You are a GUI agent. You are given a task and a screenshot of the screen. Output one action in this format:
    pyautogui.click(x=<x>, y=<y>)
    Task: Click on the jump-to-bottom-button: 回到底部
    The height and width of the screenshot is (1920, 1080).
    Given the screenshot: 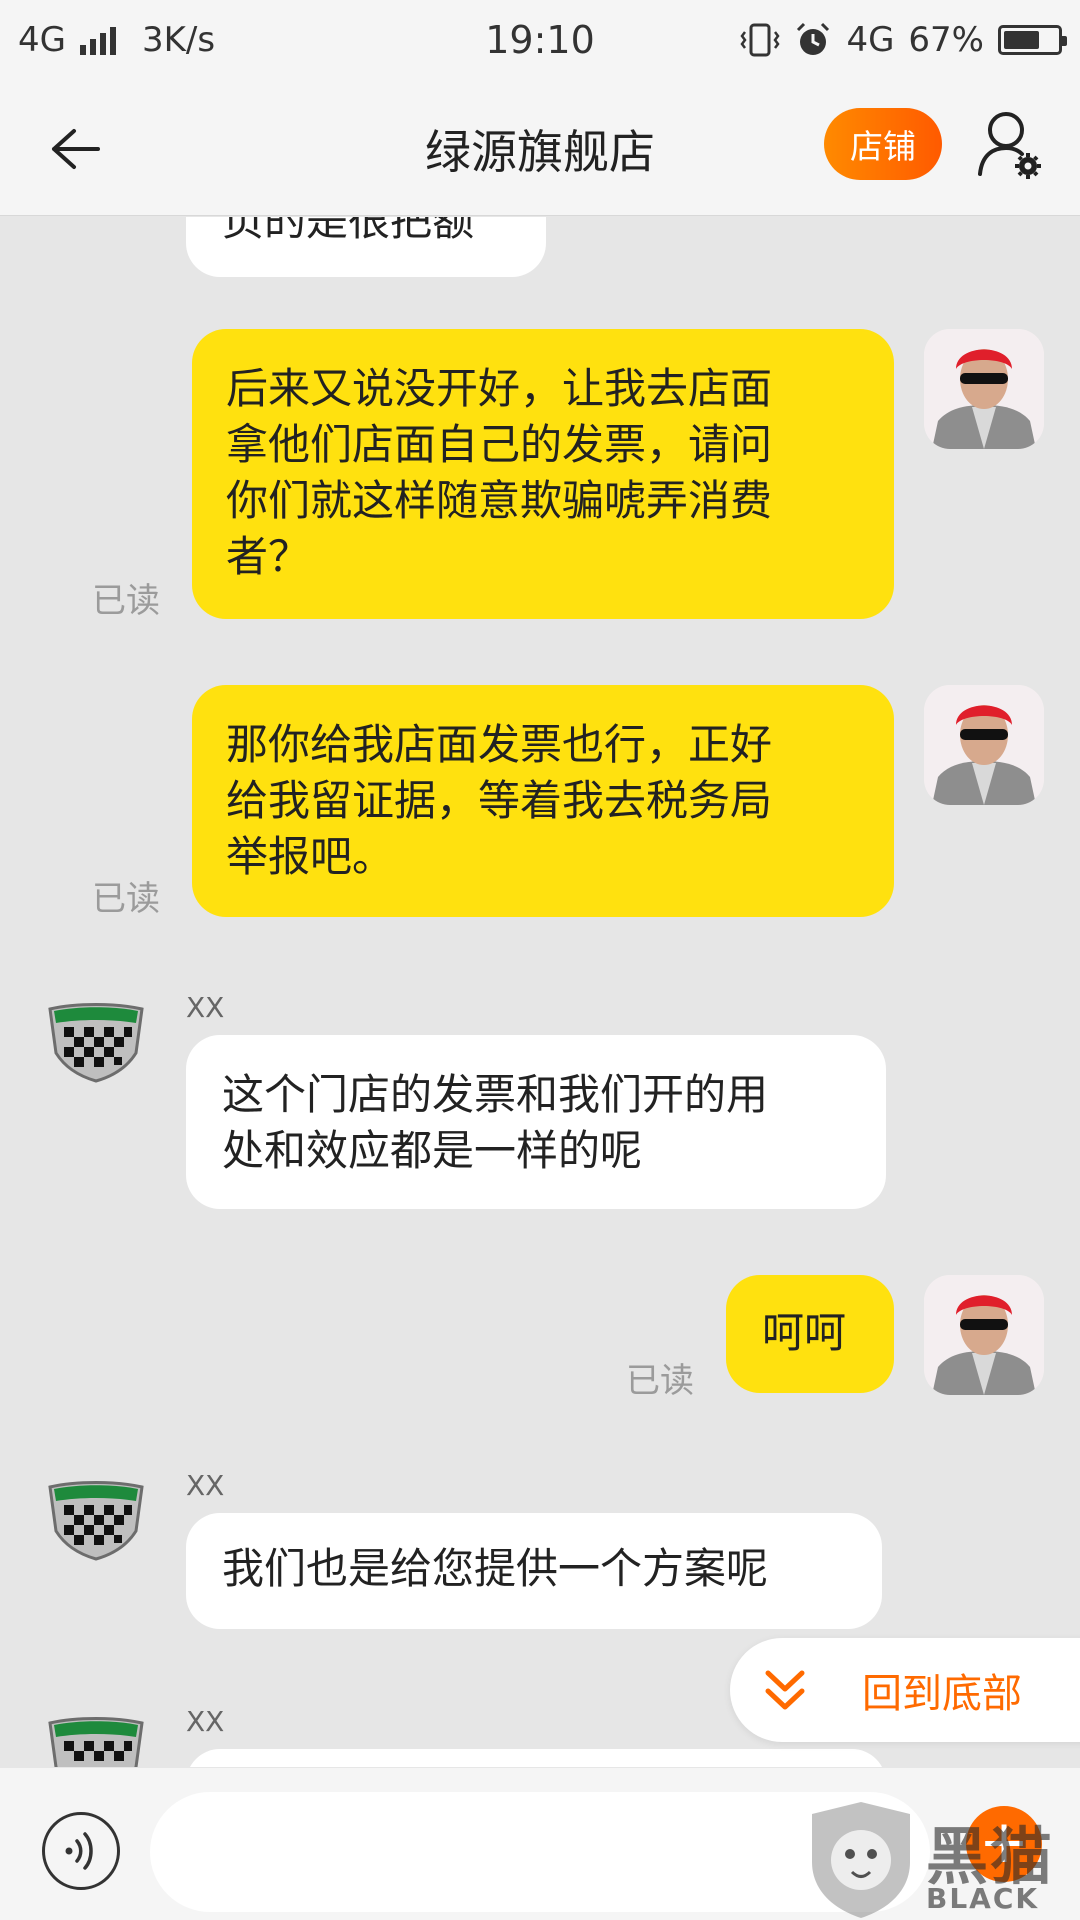 What is the action you would take?
    pyautogui.click(x=905, y=1690)
    